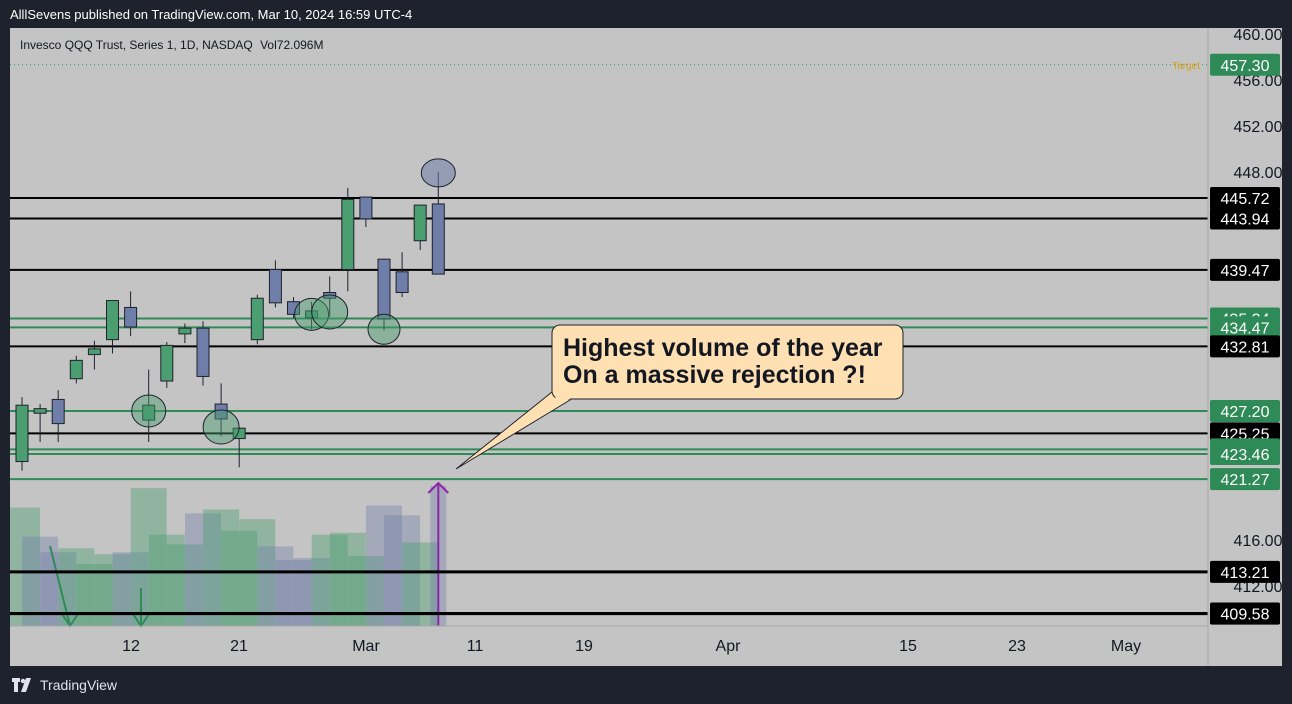  I want to click on time-tick-label: 11, so click(475, 646).